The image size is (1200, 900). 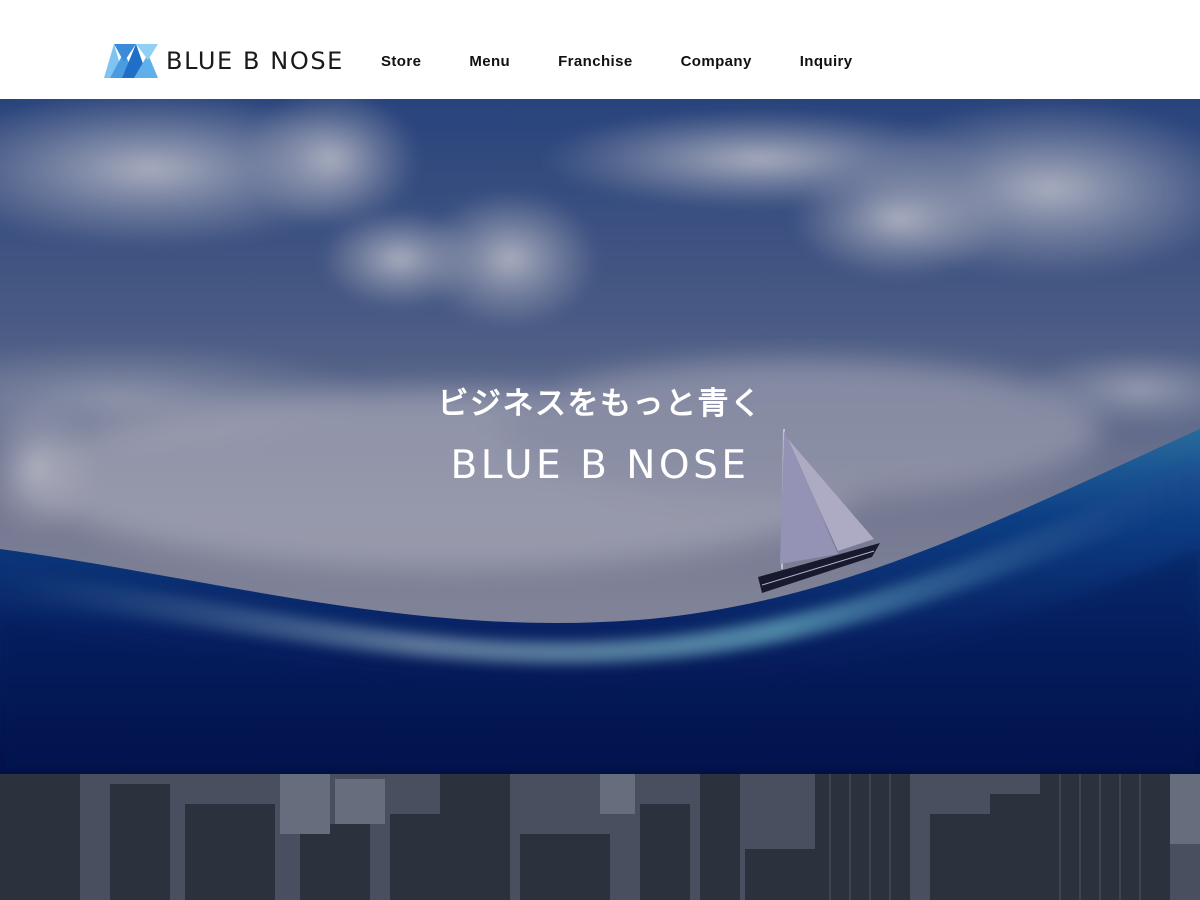 I want to click on nav-franchise: Franchise, so click(x=595, y=62).